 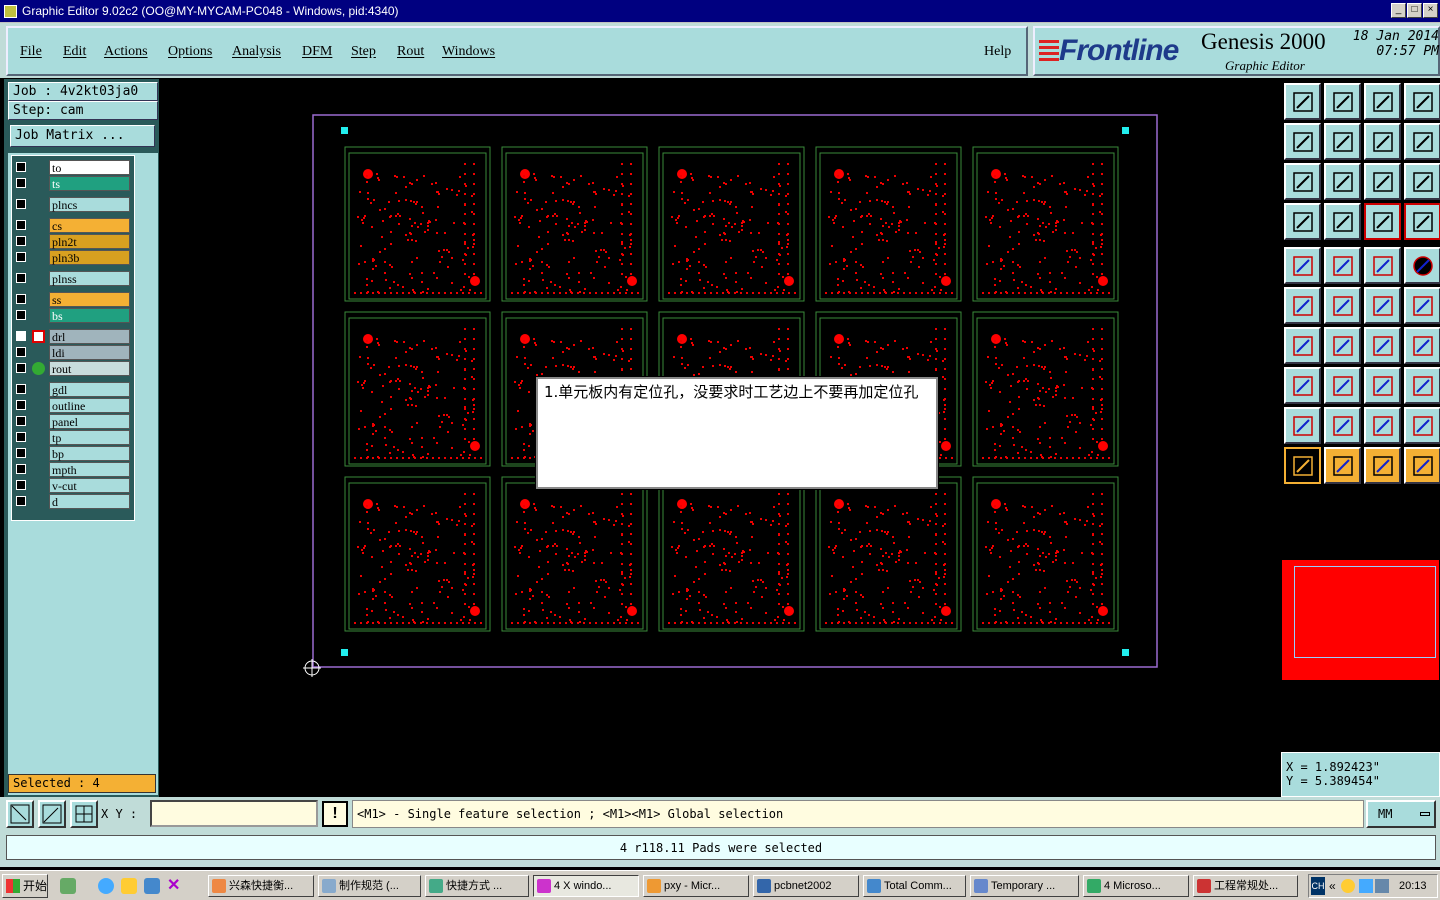 I want to click on x-icon: ✕, so click(x=175, y=886).